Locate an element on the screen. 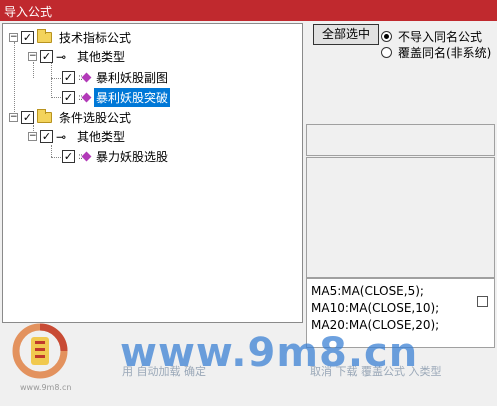 Image resolution: width=497 pixels, height=406 pixels. radio-skip-duplicates: 不导入同名公式 is located at coordinates (431, 36).